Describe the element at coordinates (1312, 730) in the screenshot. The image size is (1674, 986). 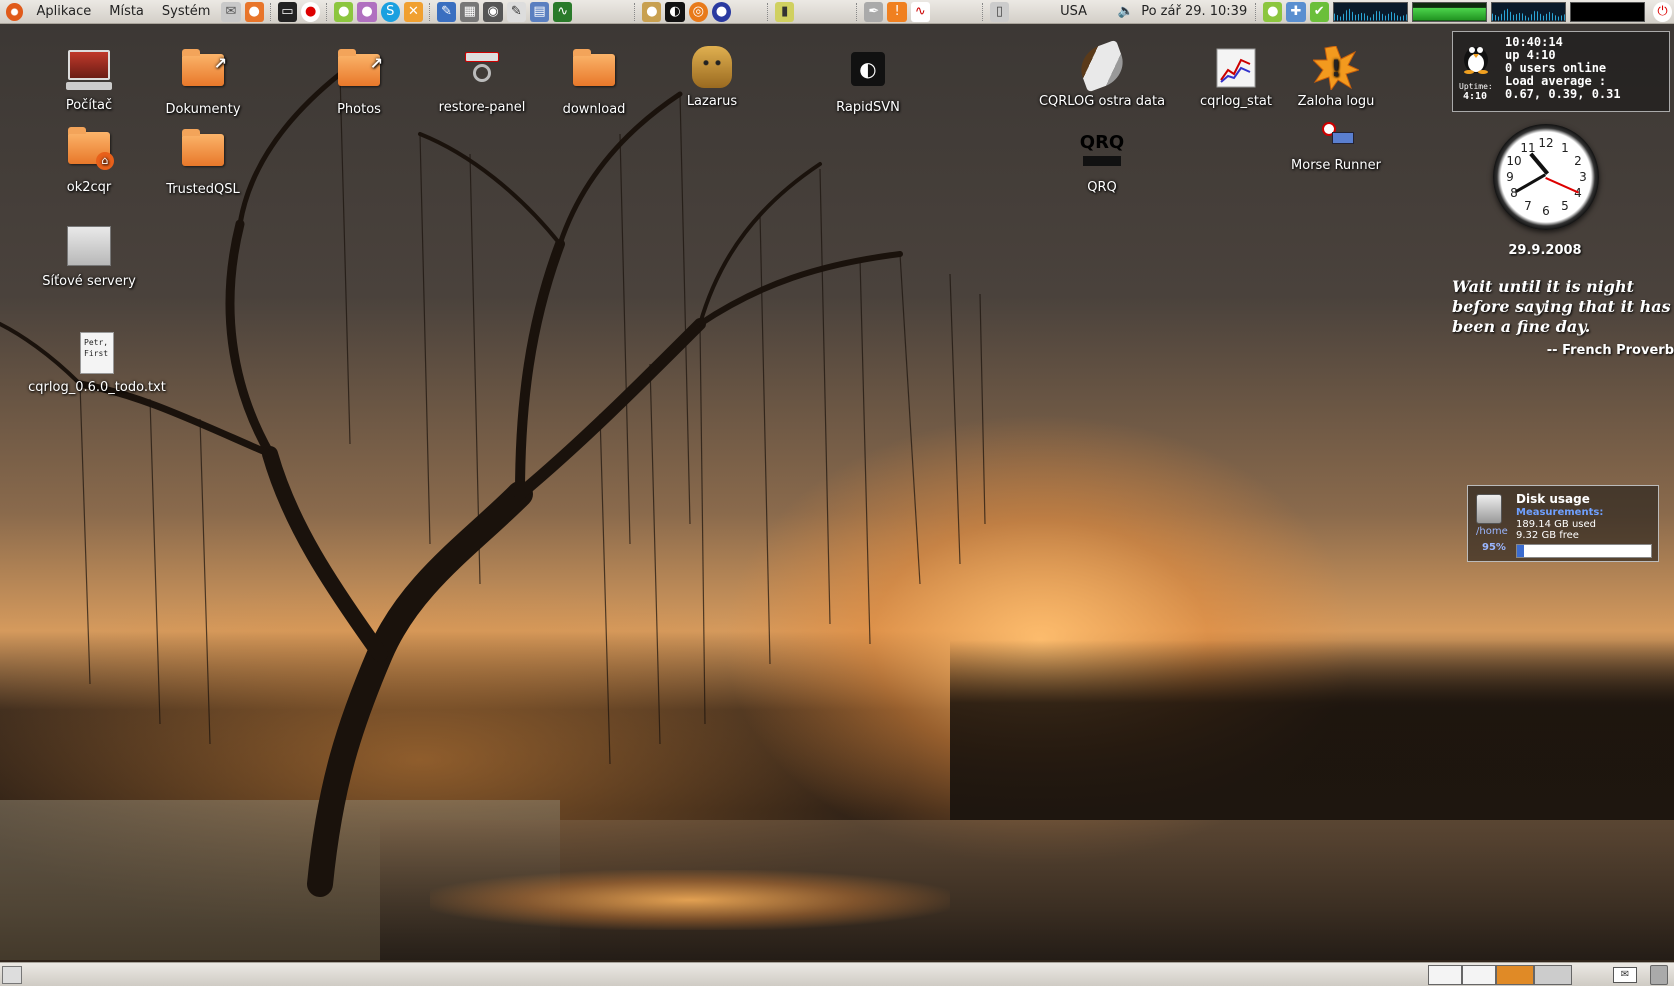
I see `wallpaper-treeline` at that location.